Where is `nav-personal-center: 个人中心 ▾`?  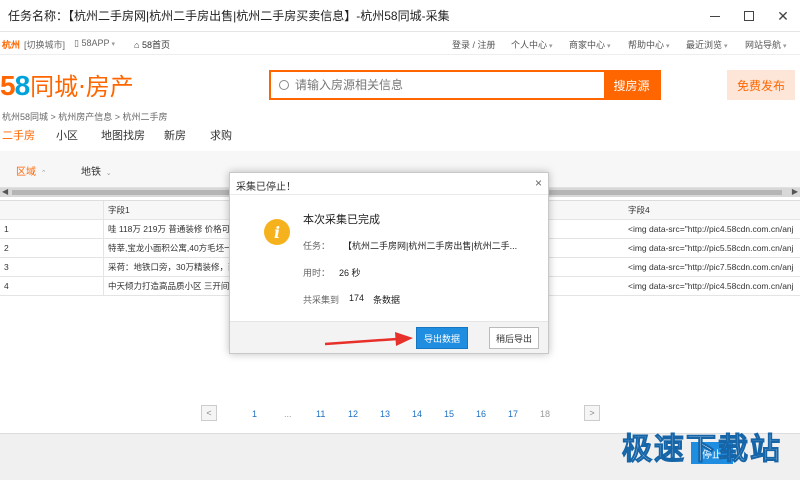
nav-personal-center: 个人中心 ▾ is located at coordinates (532, 44).